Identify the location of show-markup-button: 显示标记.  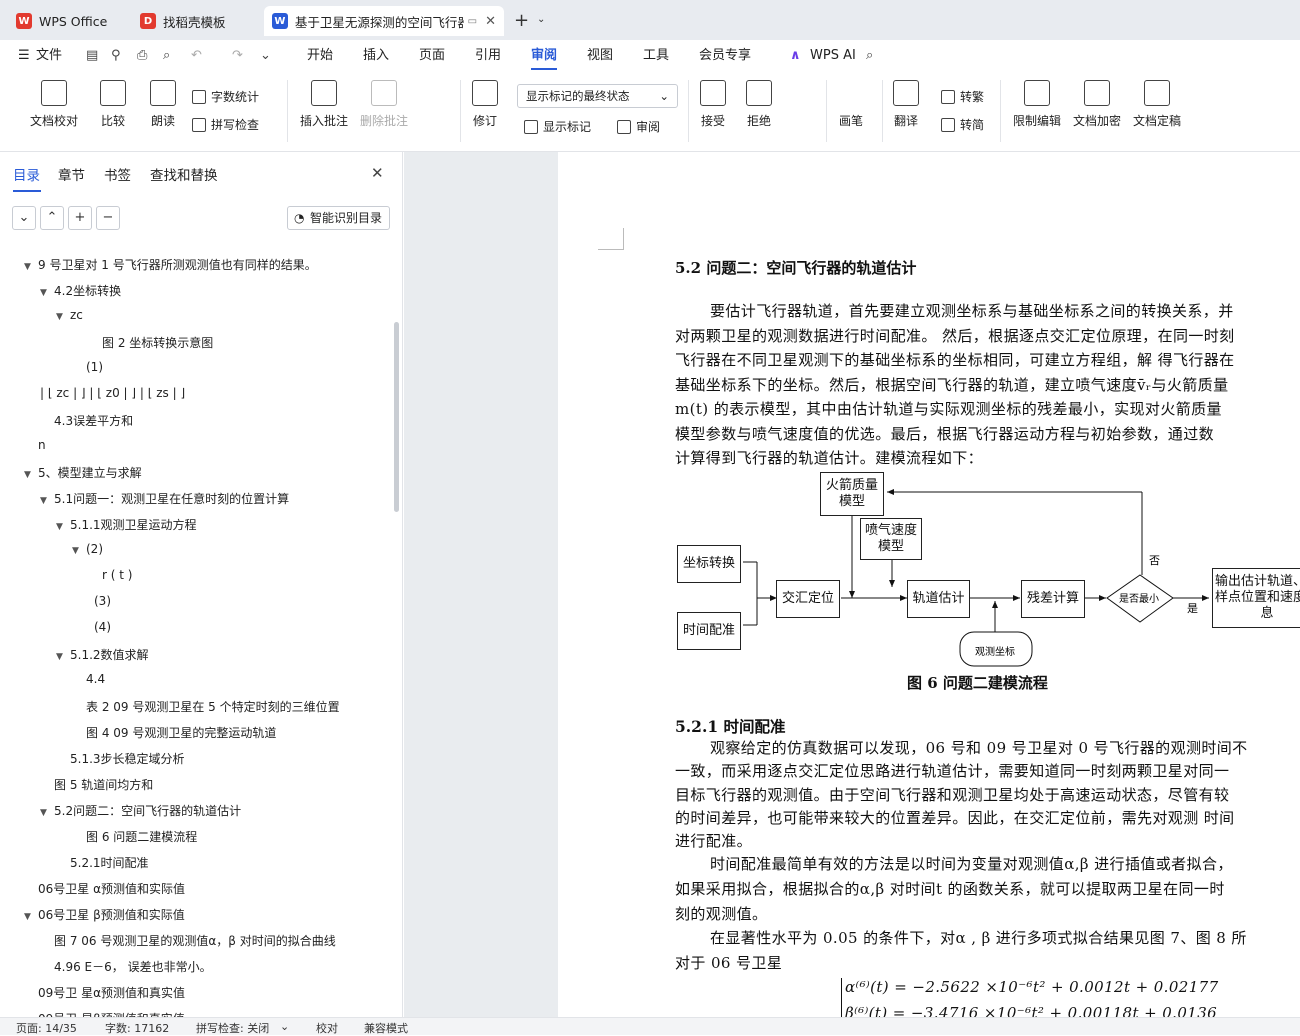
(557, 126).